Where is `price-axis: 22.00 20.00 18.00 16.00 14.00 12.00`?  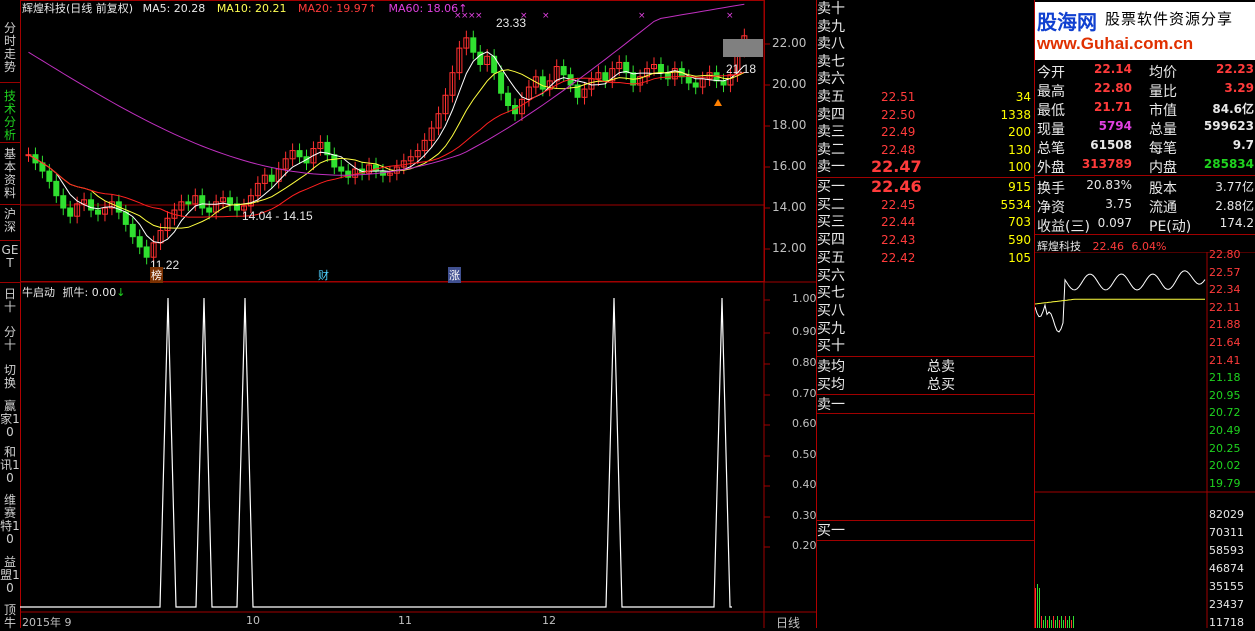
price-axis: 22.00 20.00 18.00 16.00 14.00 12.00 is located at coordinates (790, 141).